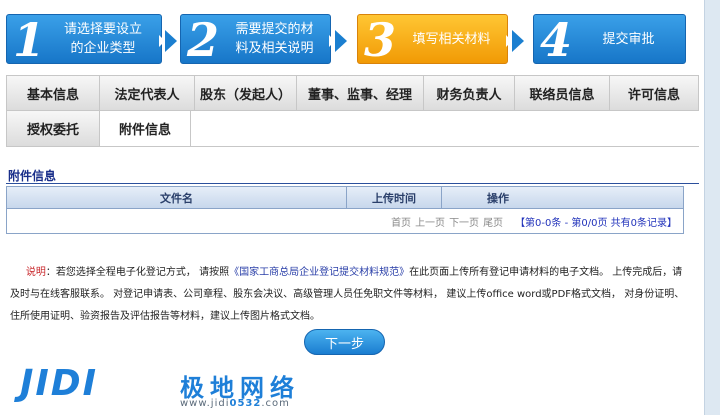  Describe the element at coordinates (245, 403) in the screenshot. I see `logo-url-number: 0532` at that location.